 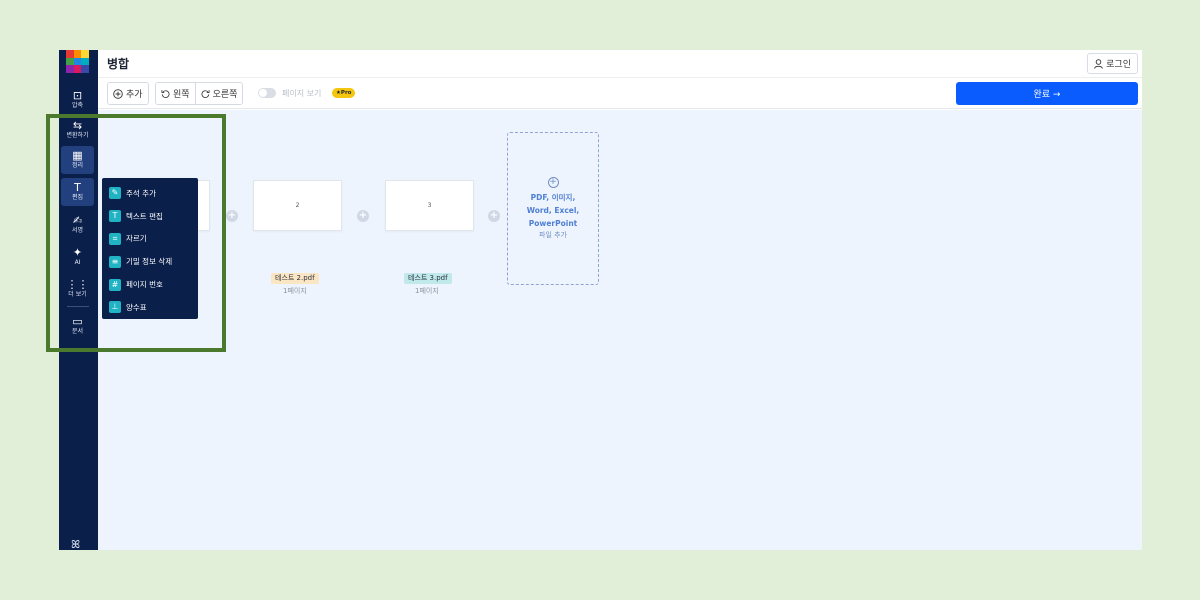 What do you see at coordinates (77, 105) in the screenshot?
I see `sidebar-item-label: 압축` at bounding box center [77, 105].